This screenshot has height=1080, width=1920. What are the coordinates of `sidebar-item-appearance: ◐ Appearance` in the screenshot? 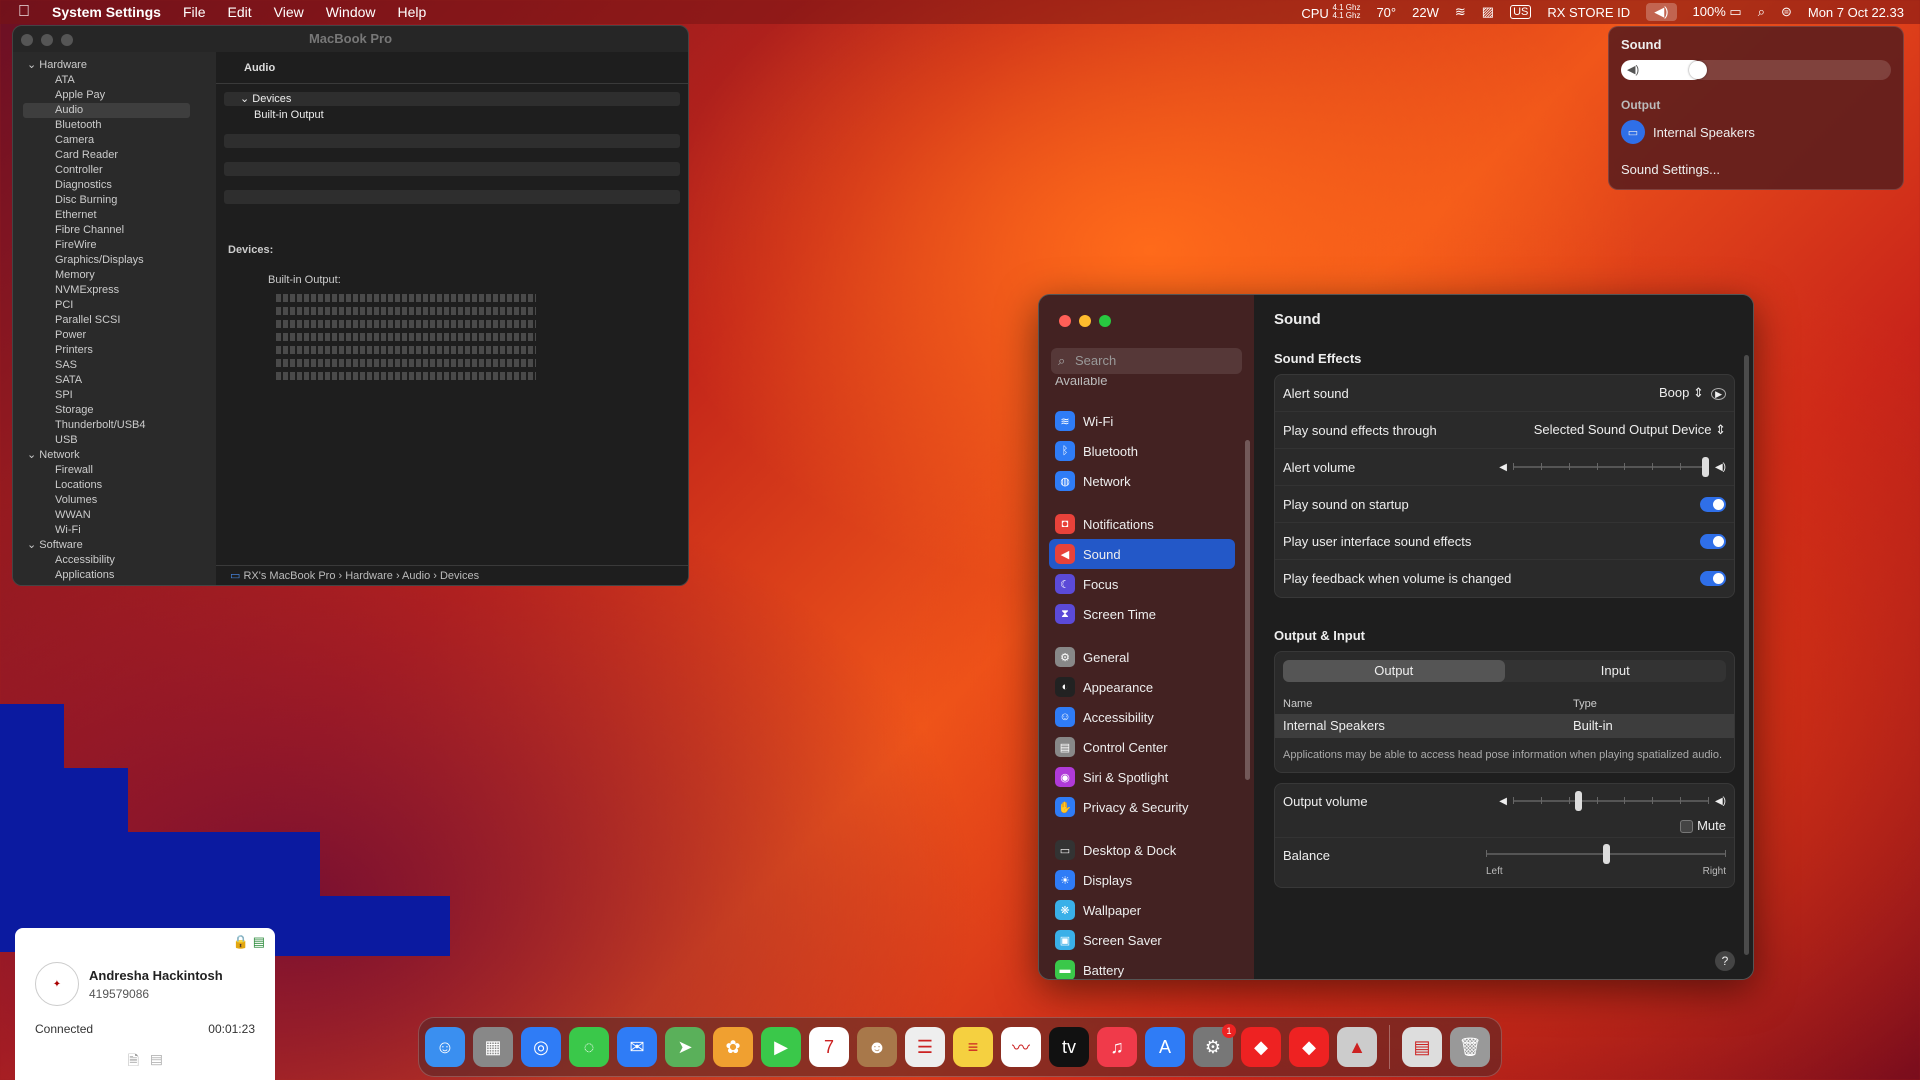 It's located at (1142, 687).